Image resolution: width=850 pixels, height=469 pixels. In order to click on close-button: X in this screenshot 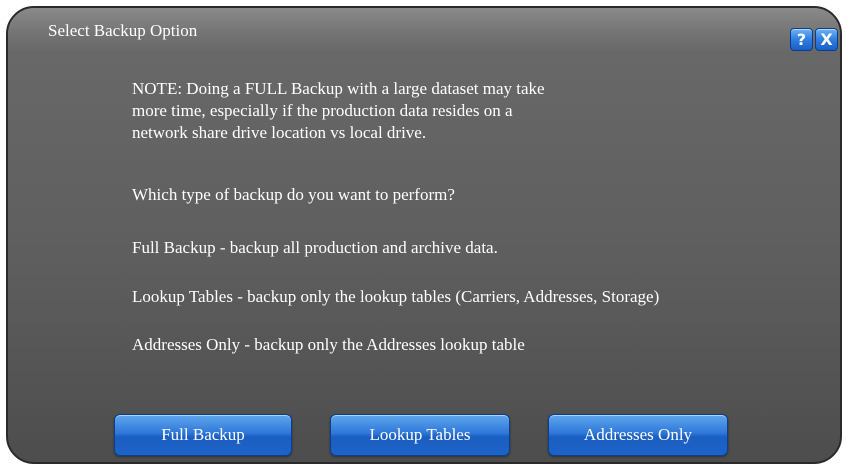, I will do `click(826, 39)`.